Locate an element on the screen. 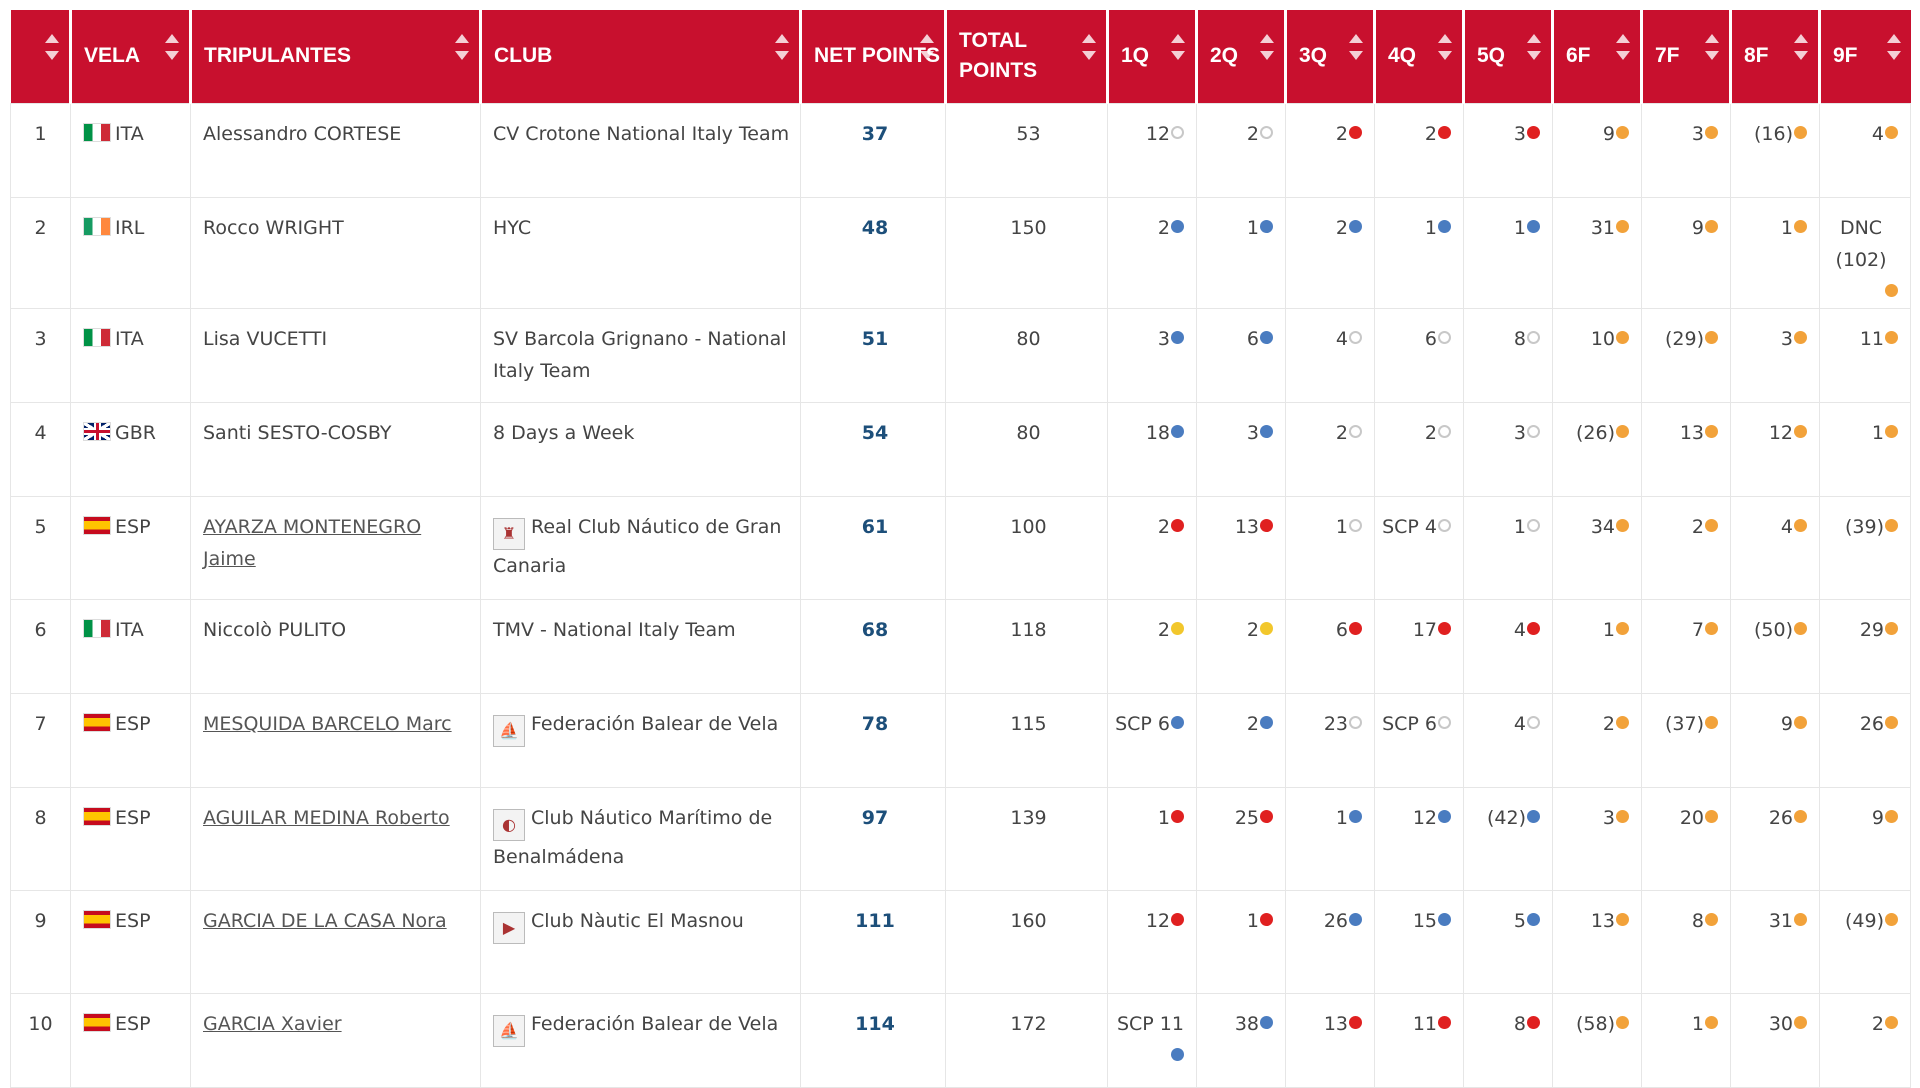  sailor-link: GARCIA DE LA CASA Nora is located at coordinates (325, 921).